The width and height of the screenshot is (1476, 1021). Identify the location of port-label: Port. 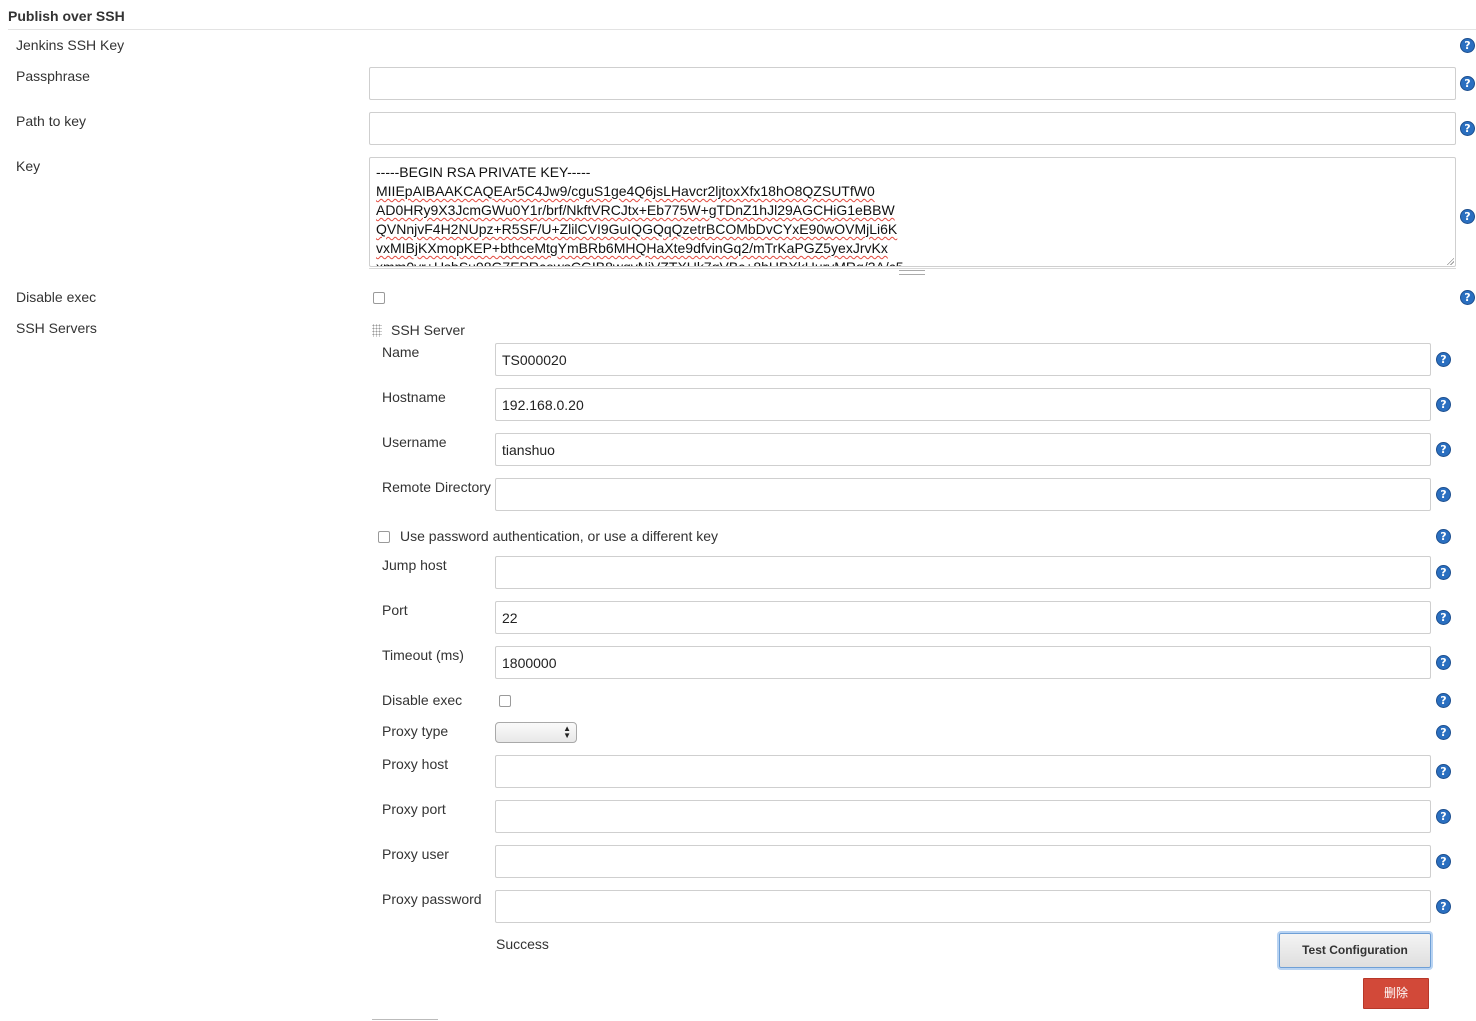
(395, 610).